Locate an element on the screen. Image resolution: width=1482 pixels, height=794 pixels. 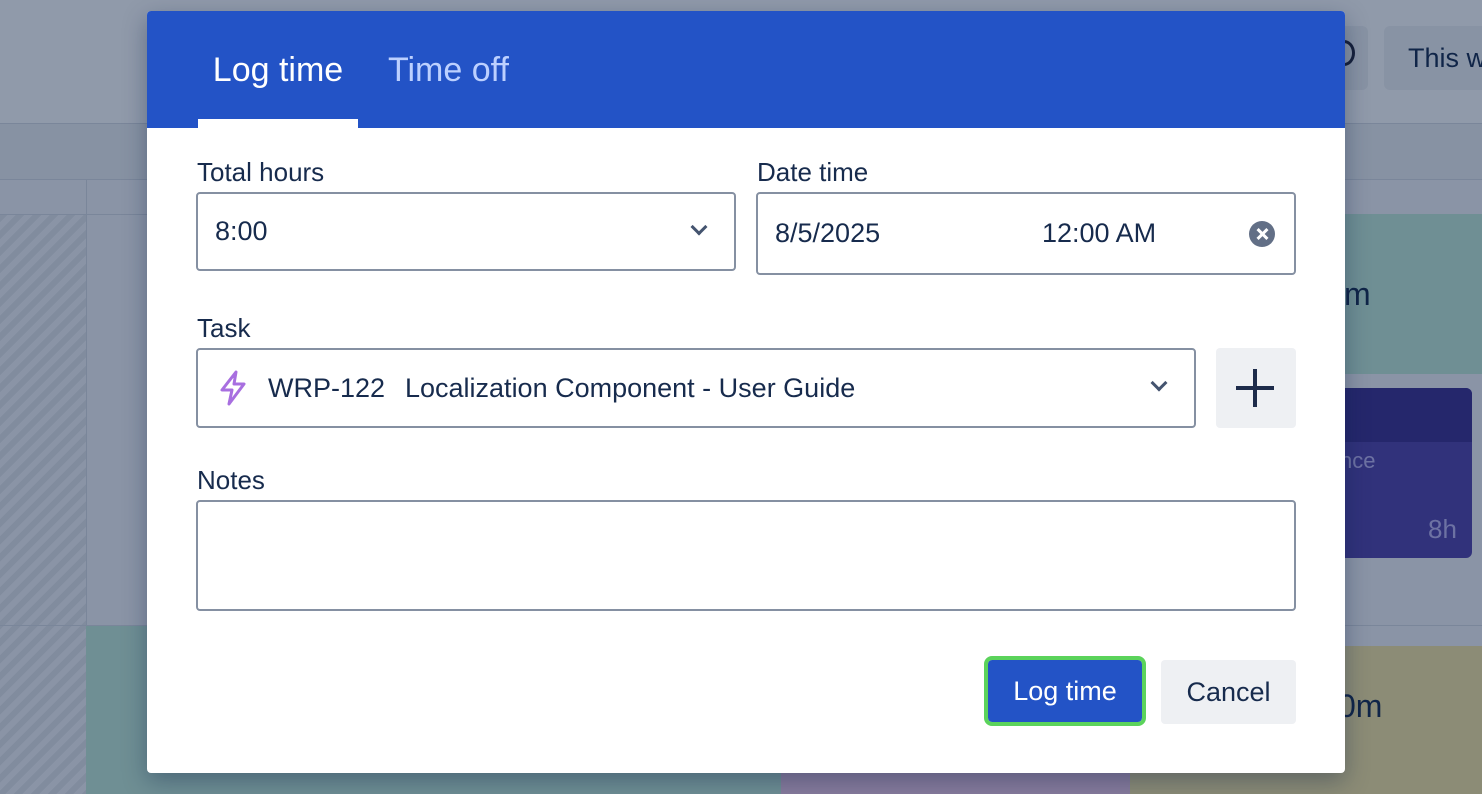
tab-time-off: Time off is located at coordinates (448, 69).